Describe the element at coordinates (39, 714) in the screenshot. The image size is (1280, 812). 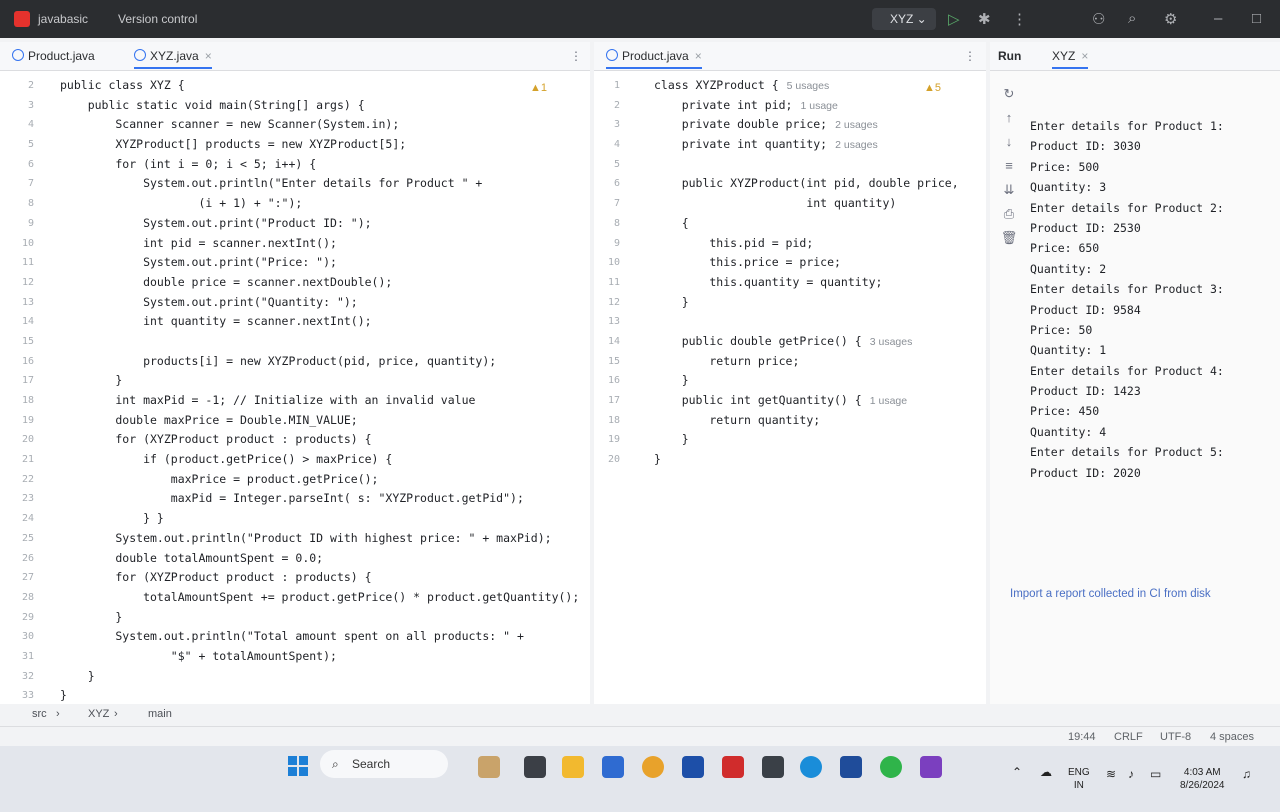
I see `breadcrumb-src: src` at that location.